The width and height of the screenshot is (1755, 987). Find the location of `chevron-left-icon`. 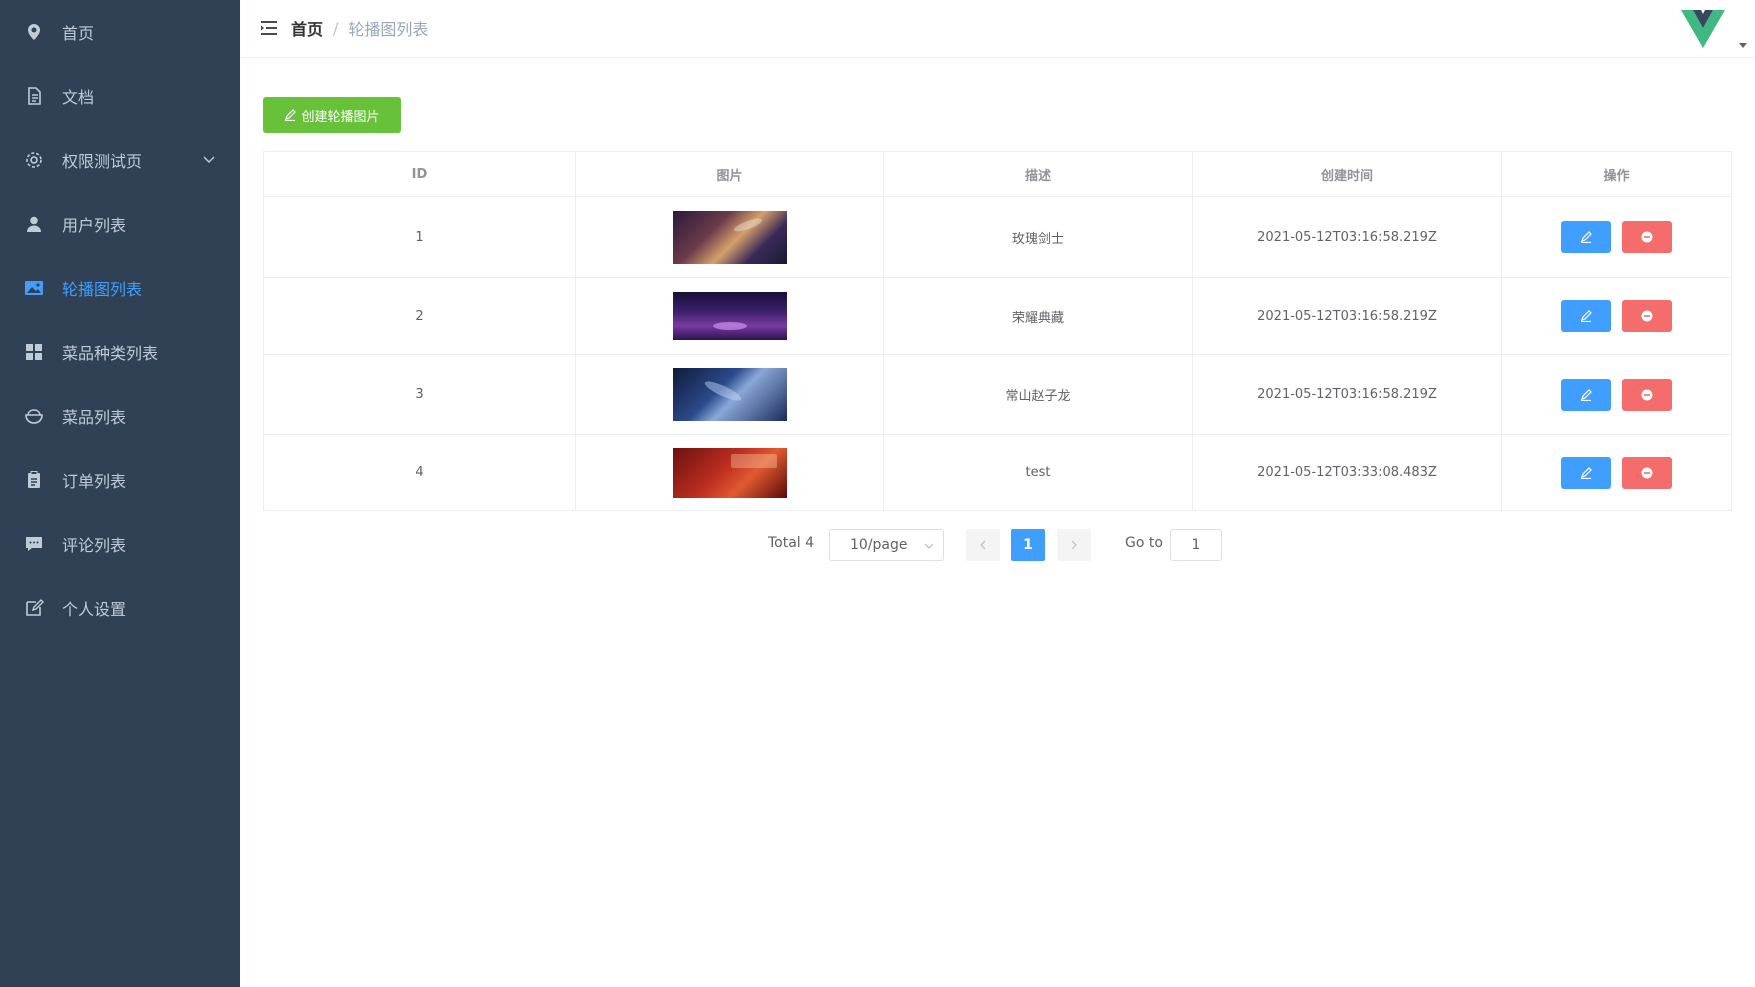

chevron-left-icon is located at coordinates (983, 545).